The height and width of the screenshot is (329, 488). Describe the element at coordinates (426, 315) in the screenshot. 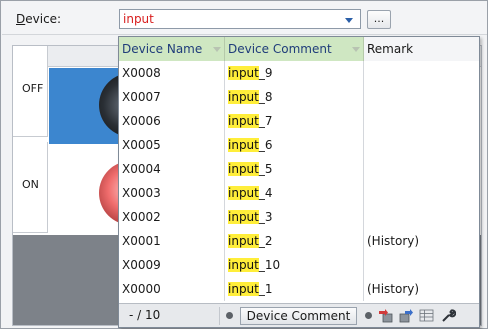

I see `table-icon` at that location.